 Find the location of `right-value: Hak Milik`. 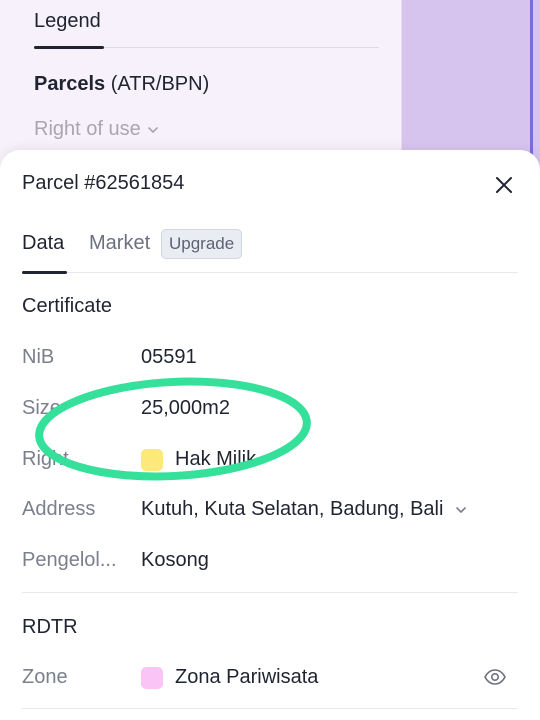

right-value: Hak Milik is located at coordinates (198, 459).